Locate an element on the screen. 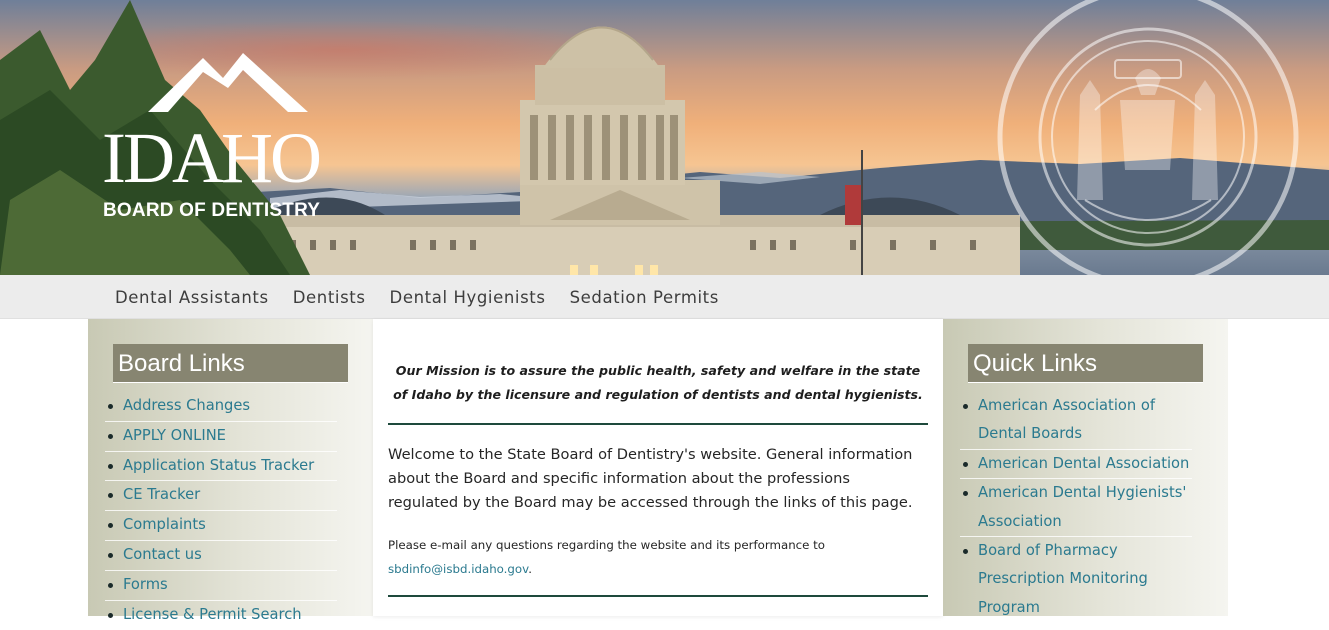  quick-link-ada: American Dental Association is located at coordinates (1076, 465).